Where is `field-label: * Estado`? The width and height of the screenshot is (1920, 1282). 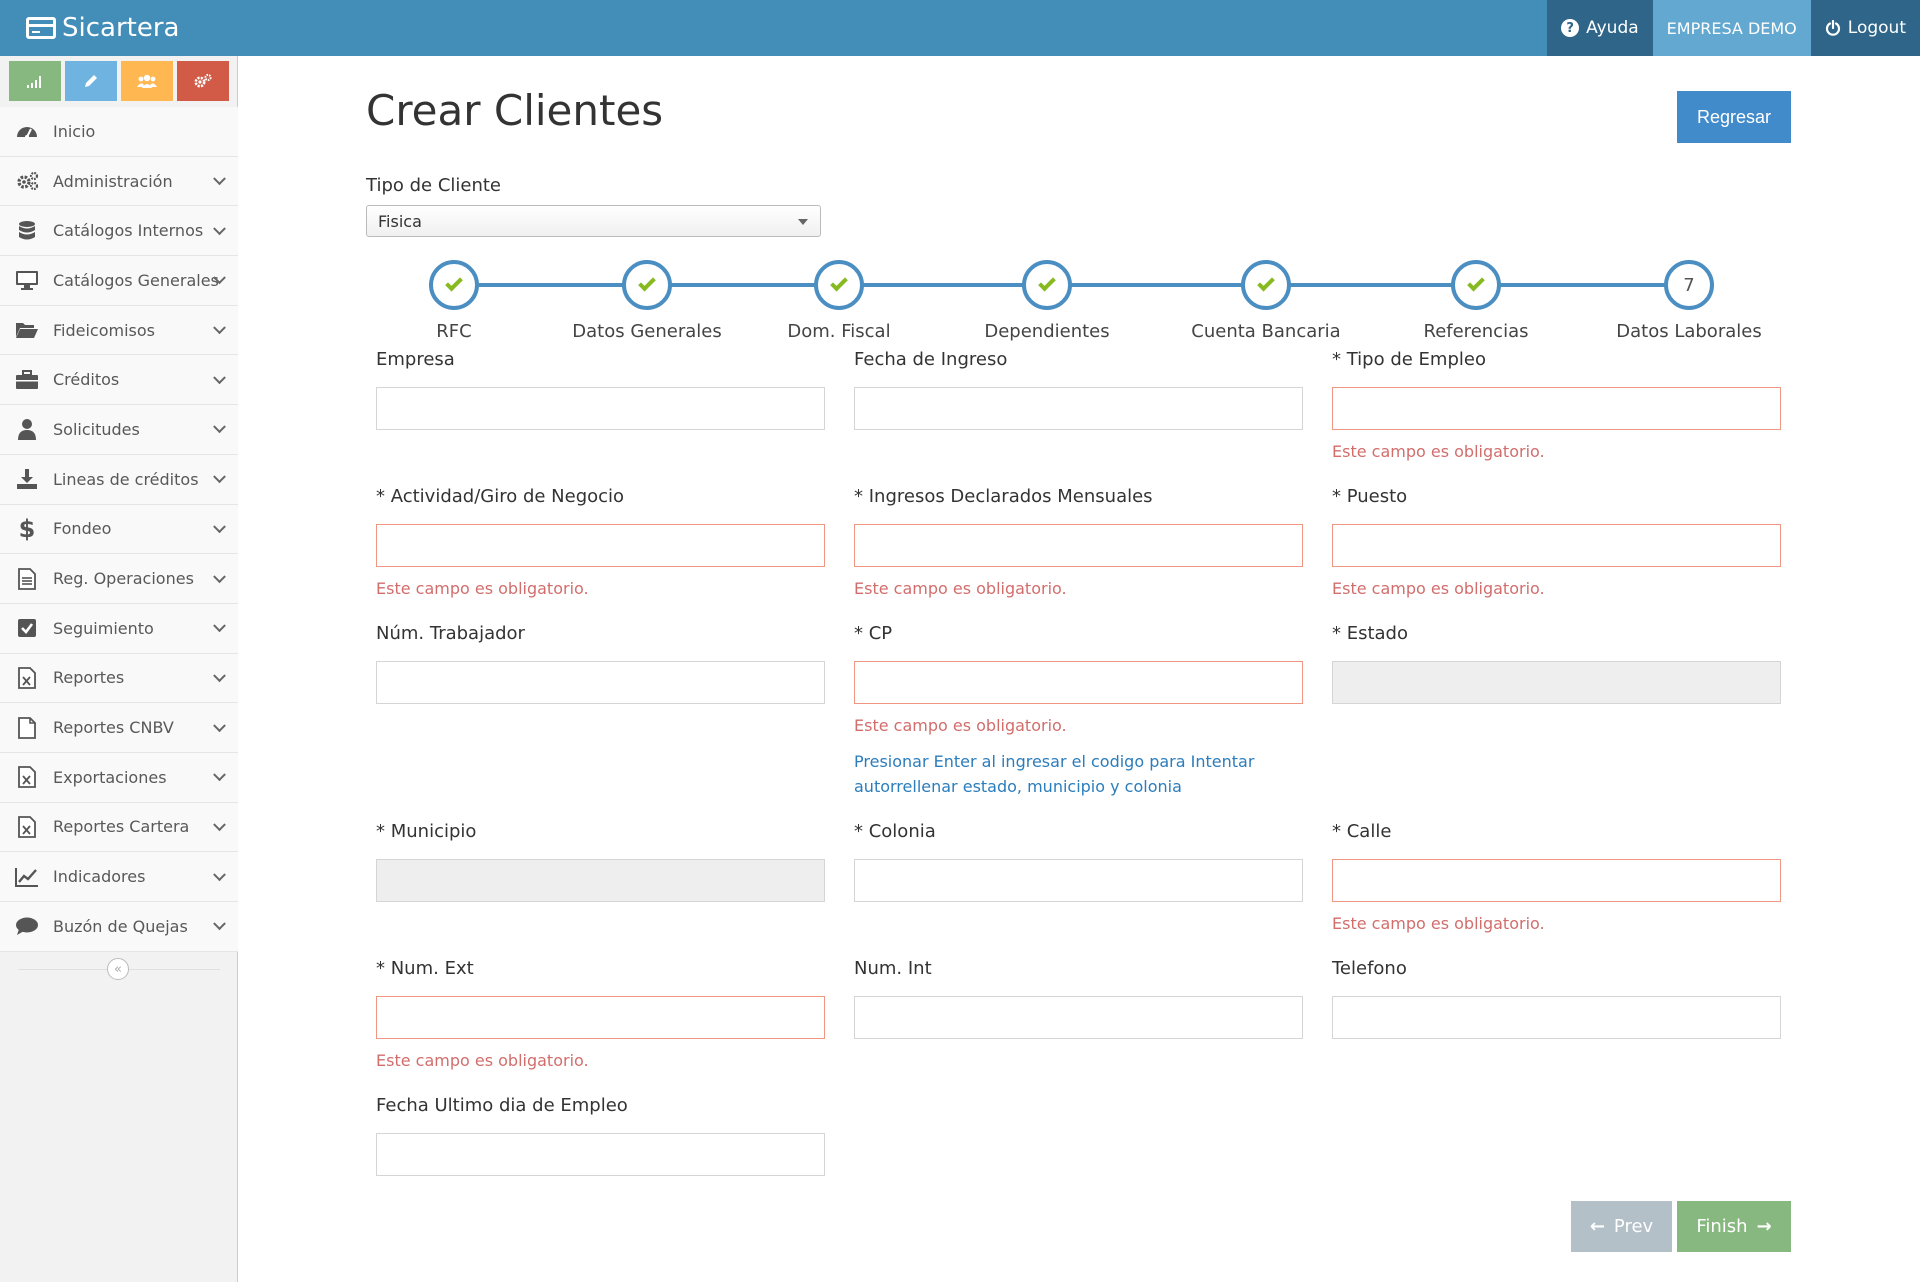 field-label: * Estado is located at coordinates (1370, 633).